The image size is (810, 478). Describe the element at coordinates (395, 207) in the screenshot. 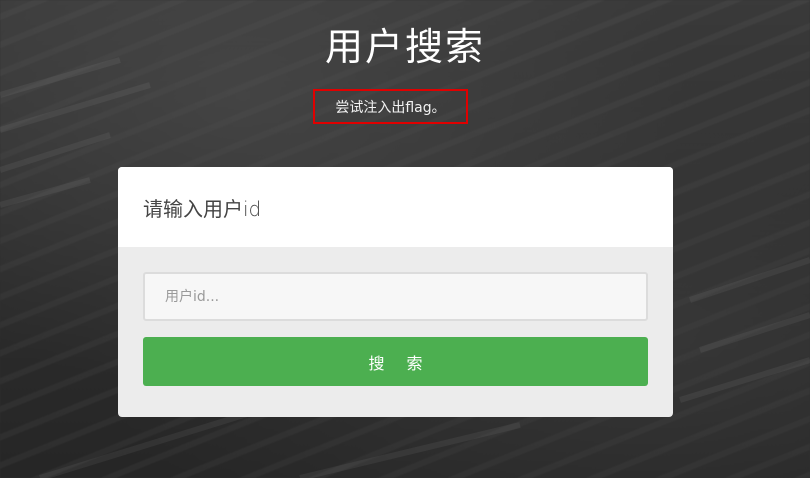

I see `panel-heading: 请输入用户id` at that location.